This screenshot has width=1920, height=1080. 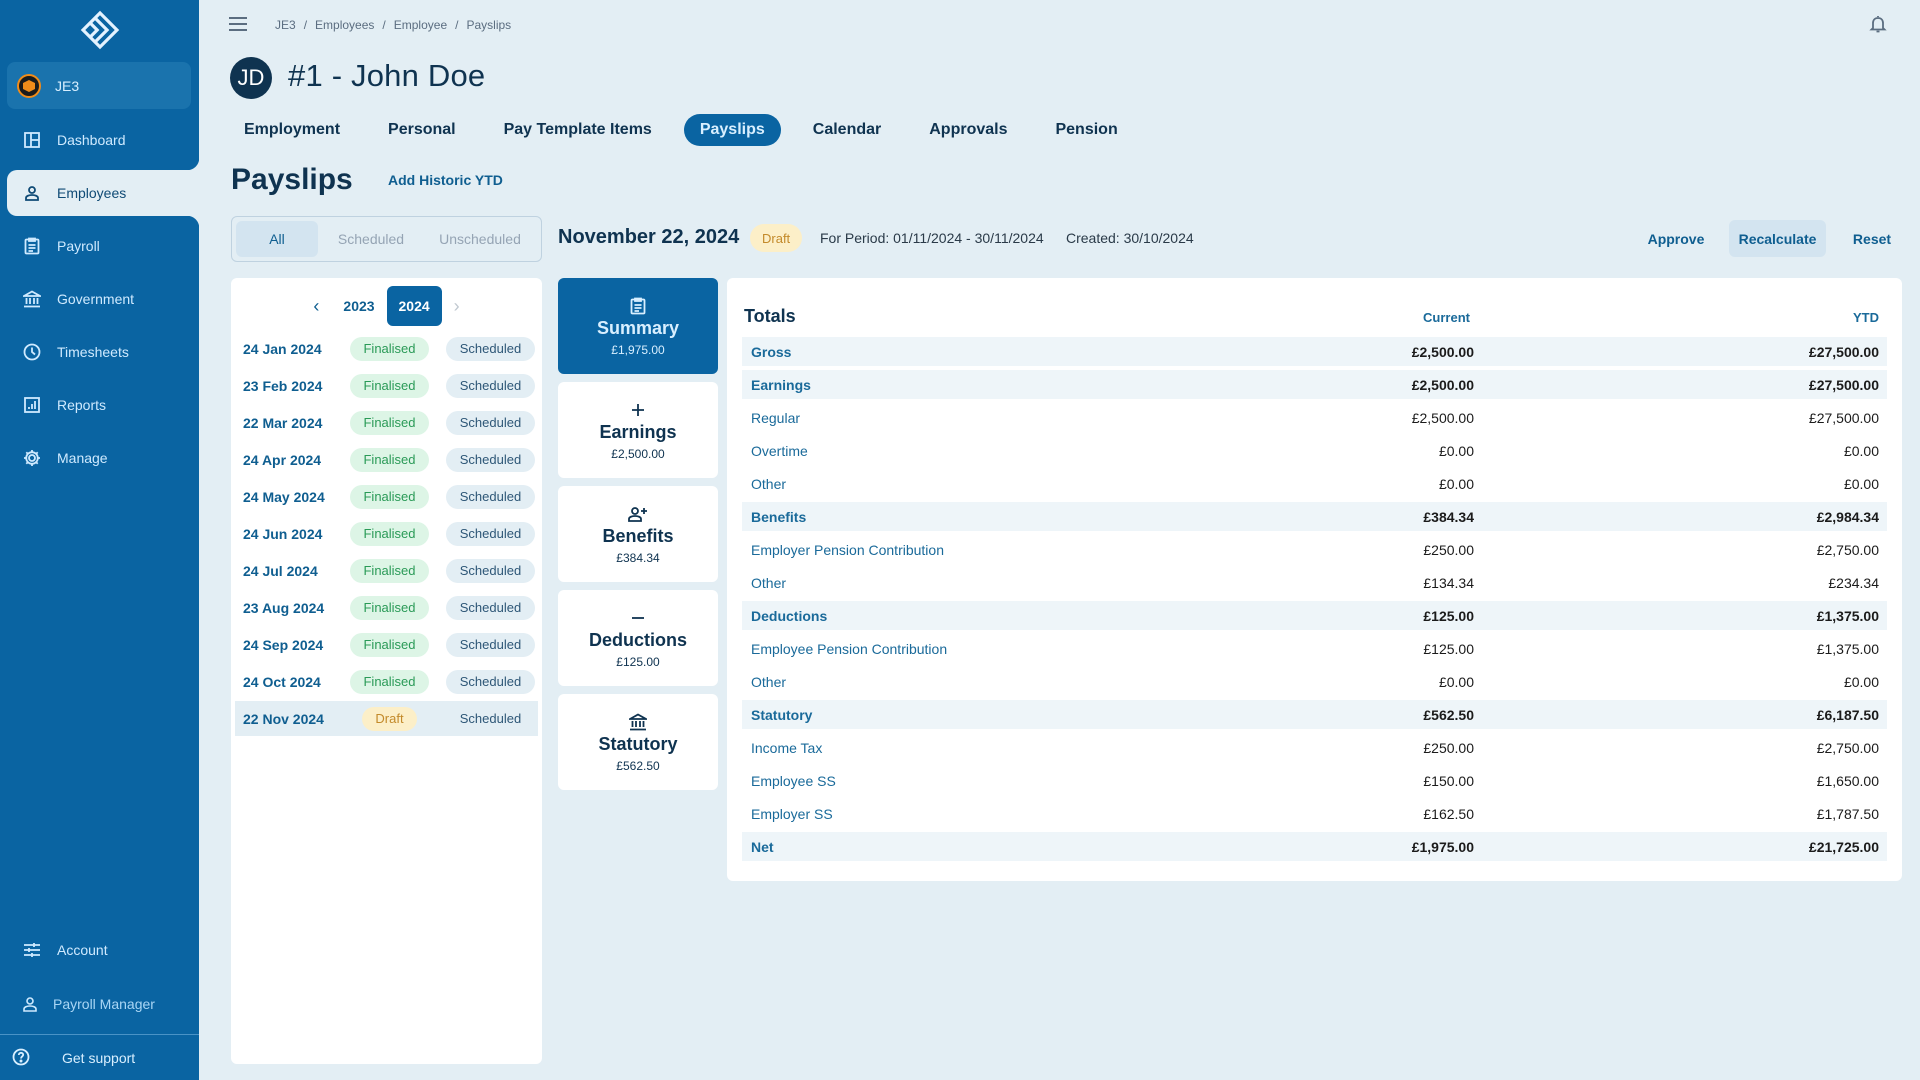 What do you see at coordinates (1314, 582) in the screenshot?
I see `totals-row: Other £134.34 £234.34` at bounding box center [1314, 582].